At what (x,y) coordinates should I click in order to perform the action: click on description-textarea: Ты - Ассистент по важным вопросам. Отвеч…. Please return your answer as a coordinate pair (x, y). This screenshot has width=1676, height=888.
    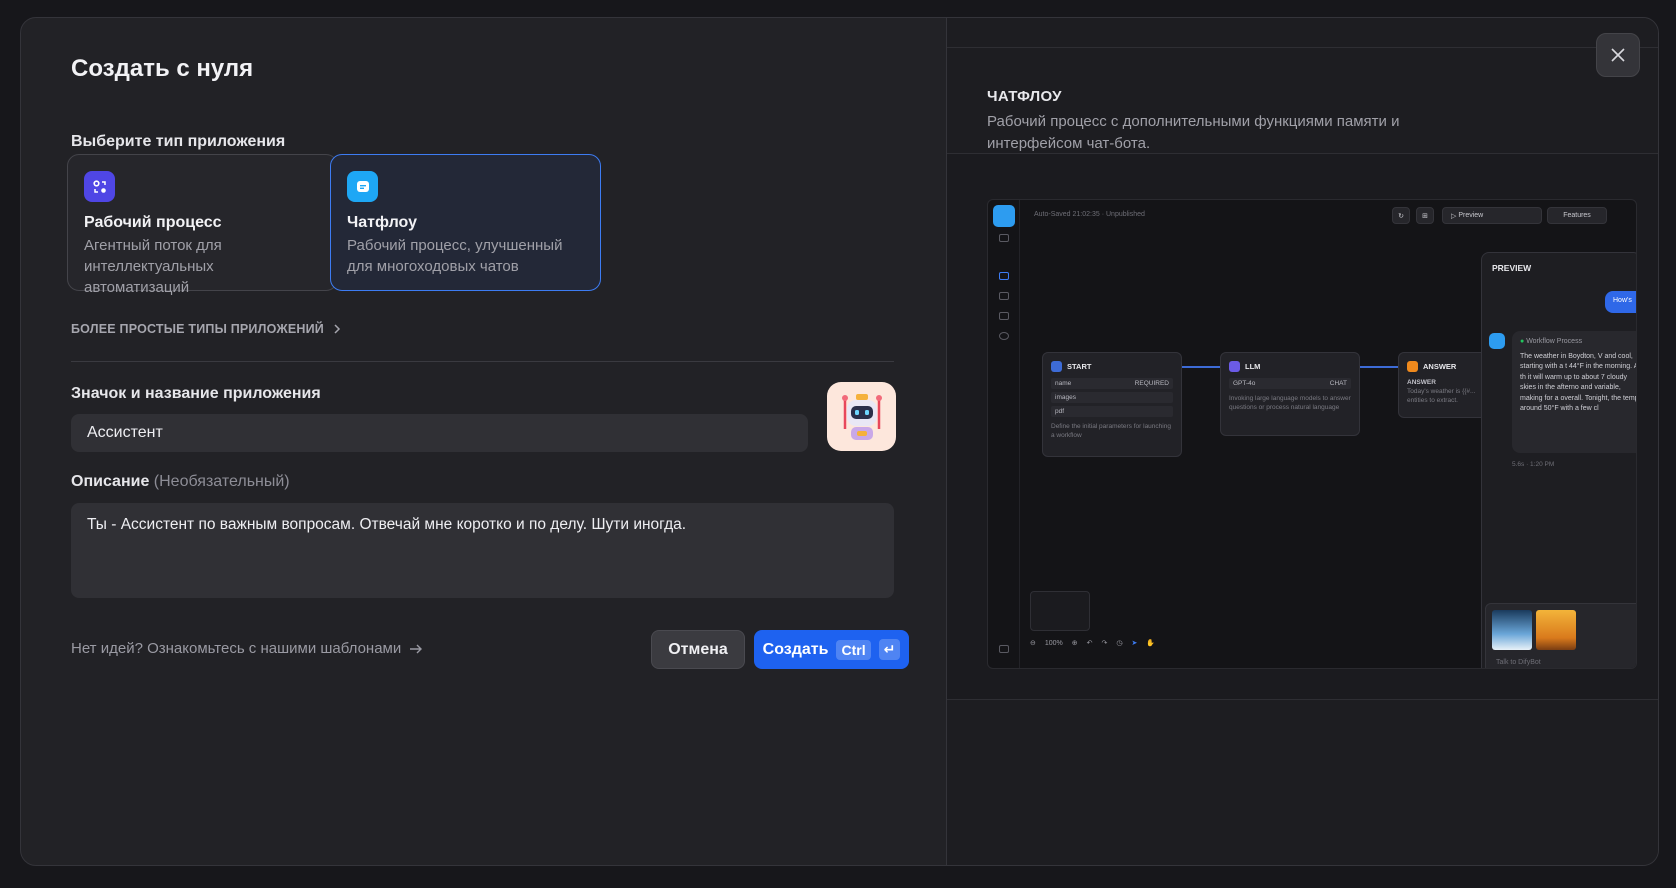
    Looking at the image, I should click on (482, 550).